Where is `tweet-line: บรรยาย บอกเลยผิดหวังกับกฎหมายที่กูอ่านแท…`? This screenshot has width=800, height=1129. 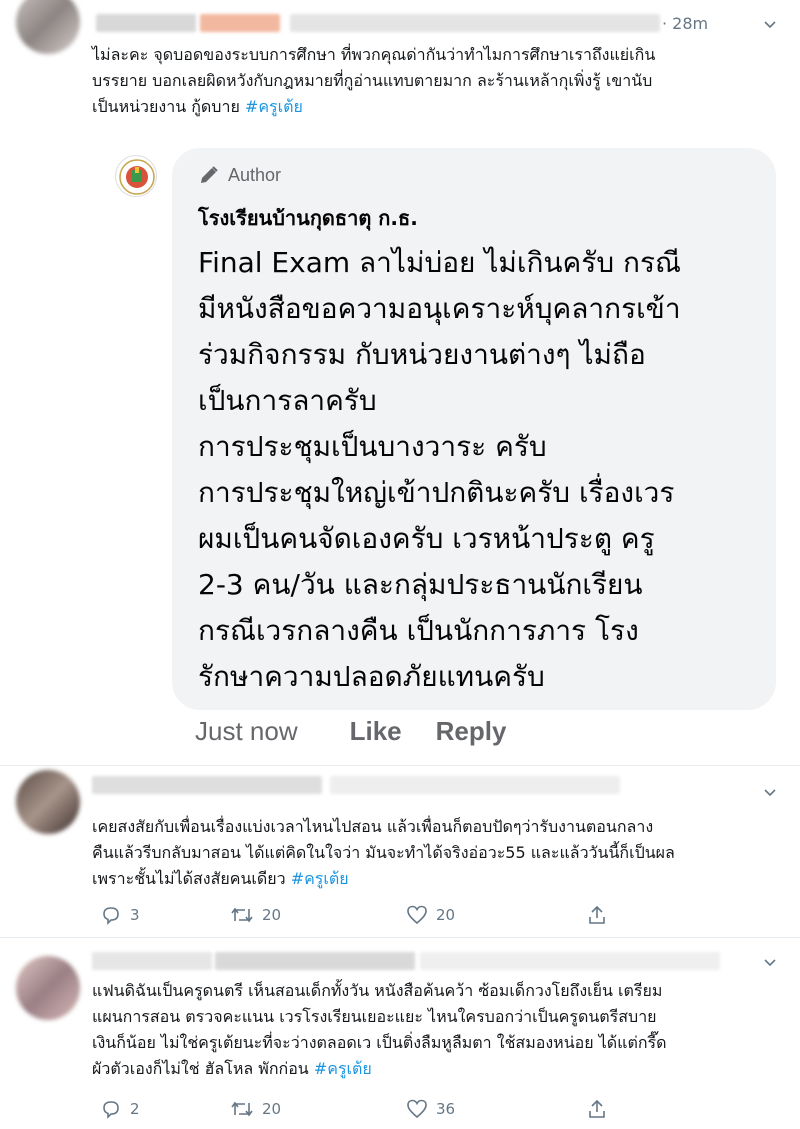 tweet-line: บรรยาย บอกเลยผิดหวังกับกฎหมายที่กูอ่านแท… is located at coordinates (372, 80).